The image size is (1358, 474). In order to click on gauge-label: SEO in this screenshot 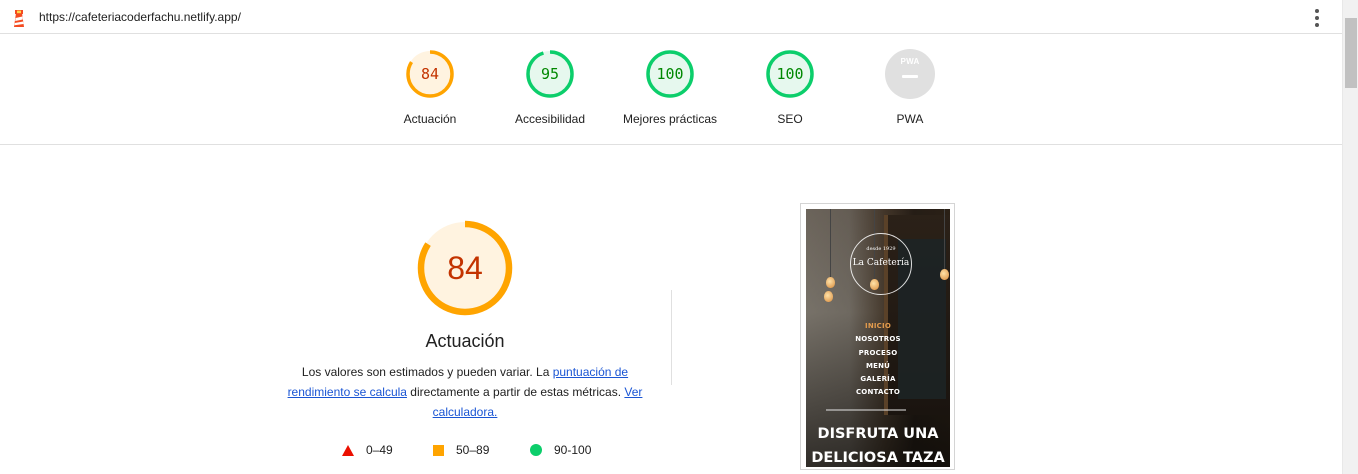, I will do `click(790, 119)`.